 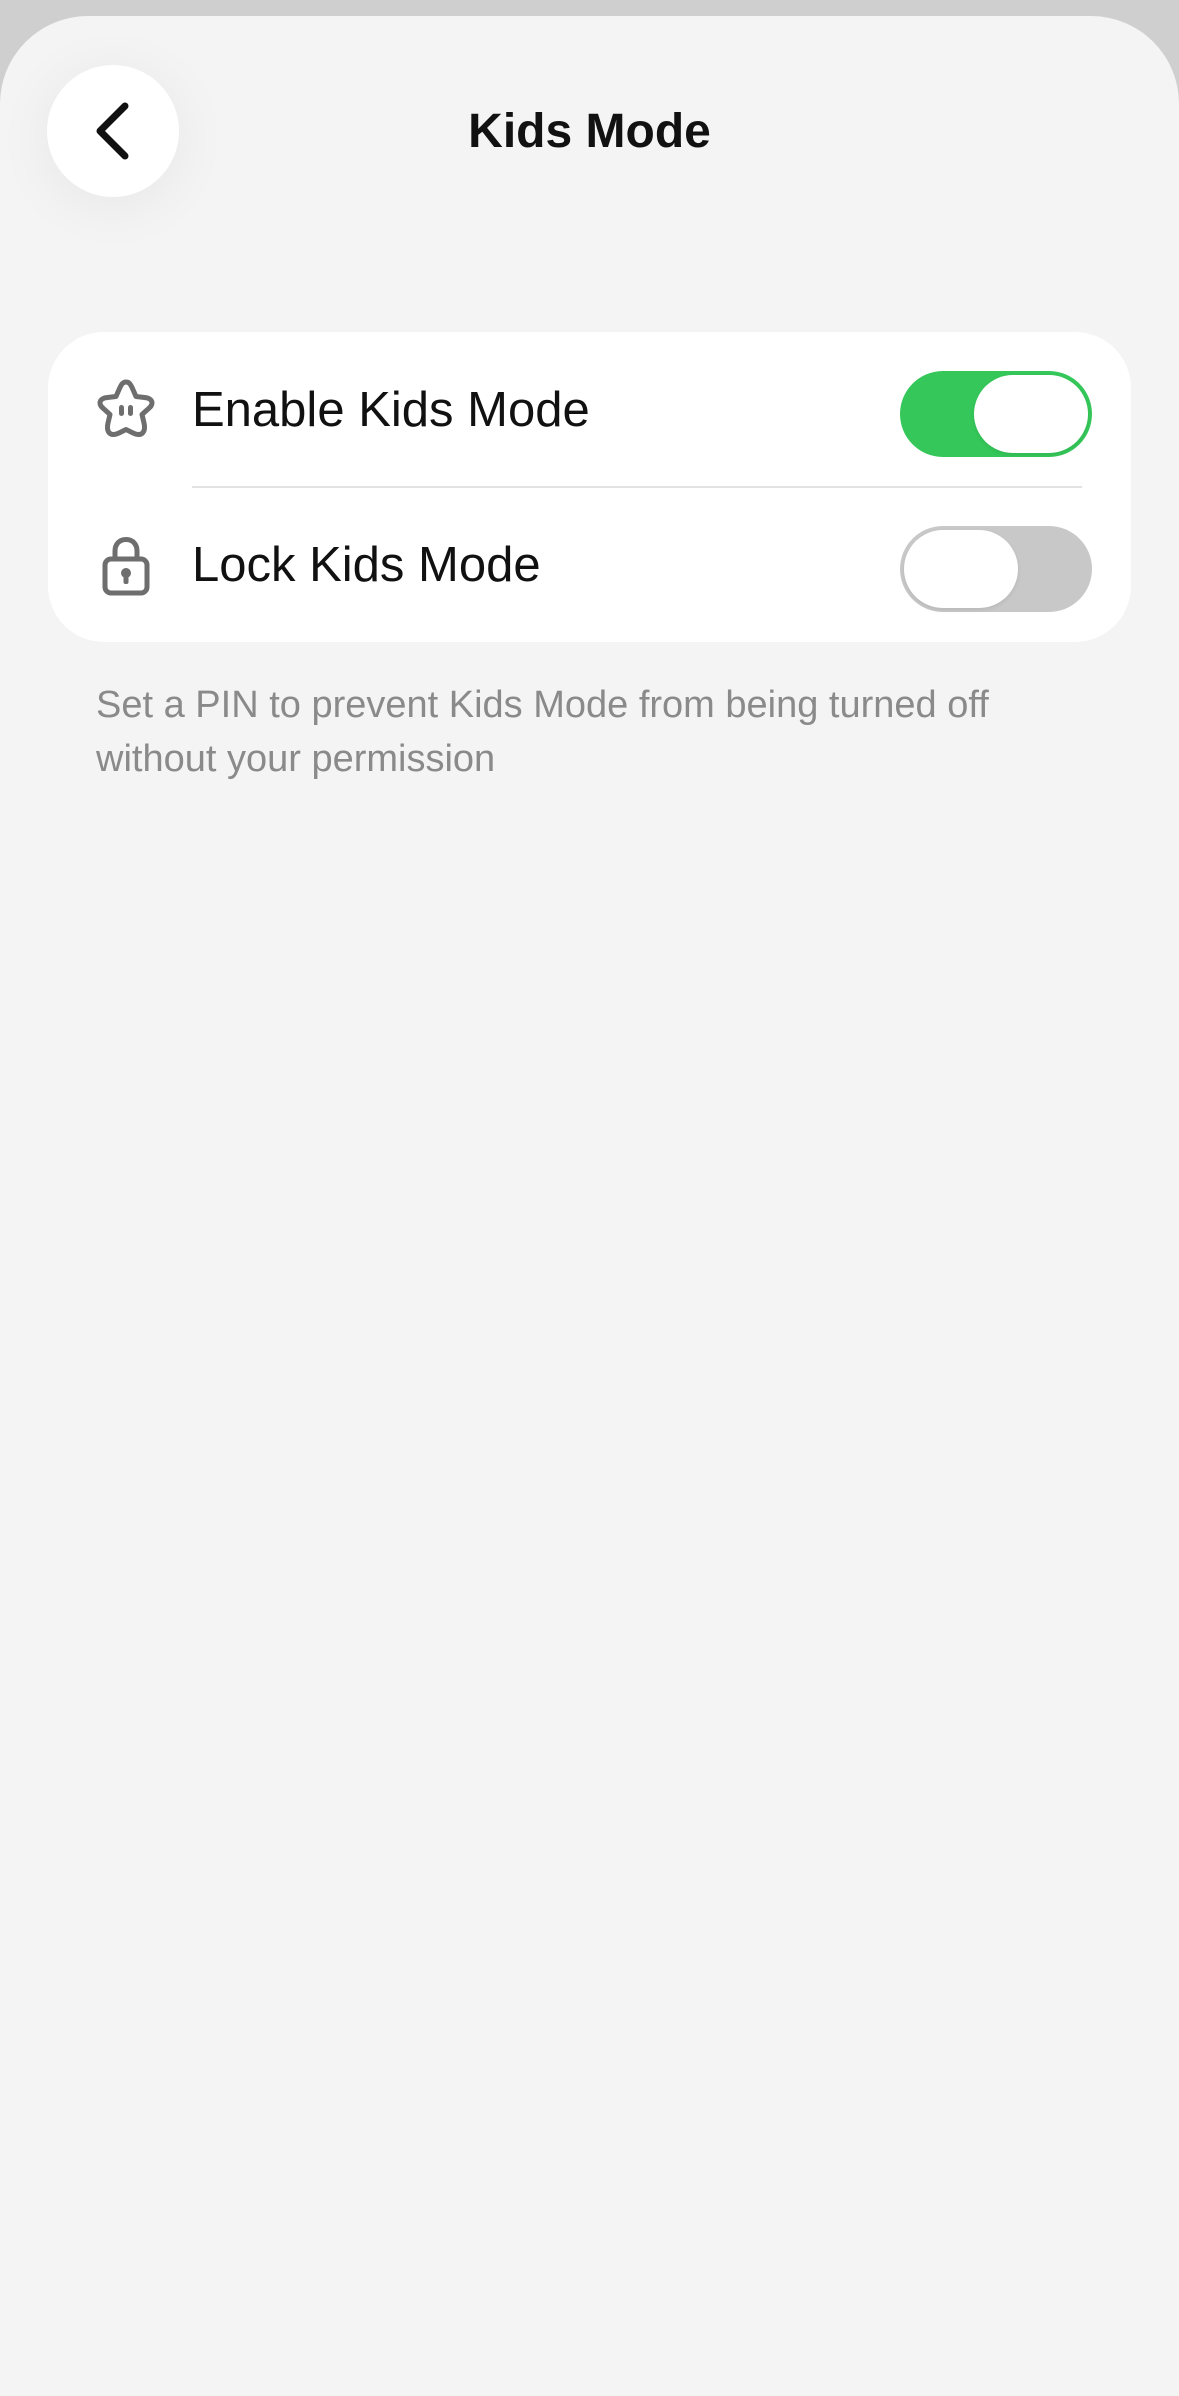 I want to click on setting-row-enable-kids-mode: Enable Kids Mode, so click(x=589, y=410).